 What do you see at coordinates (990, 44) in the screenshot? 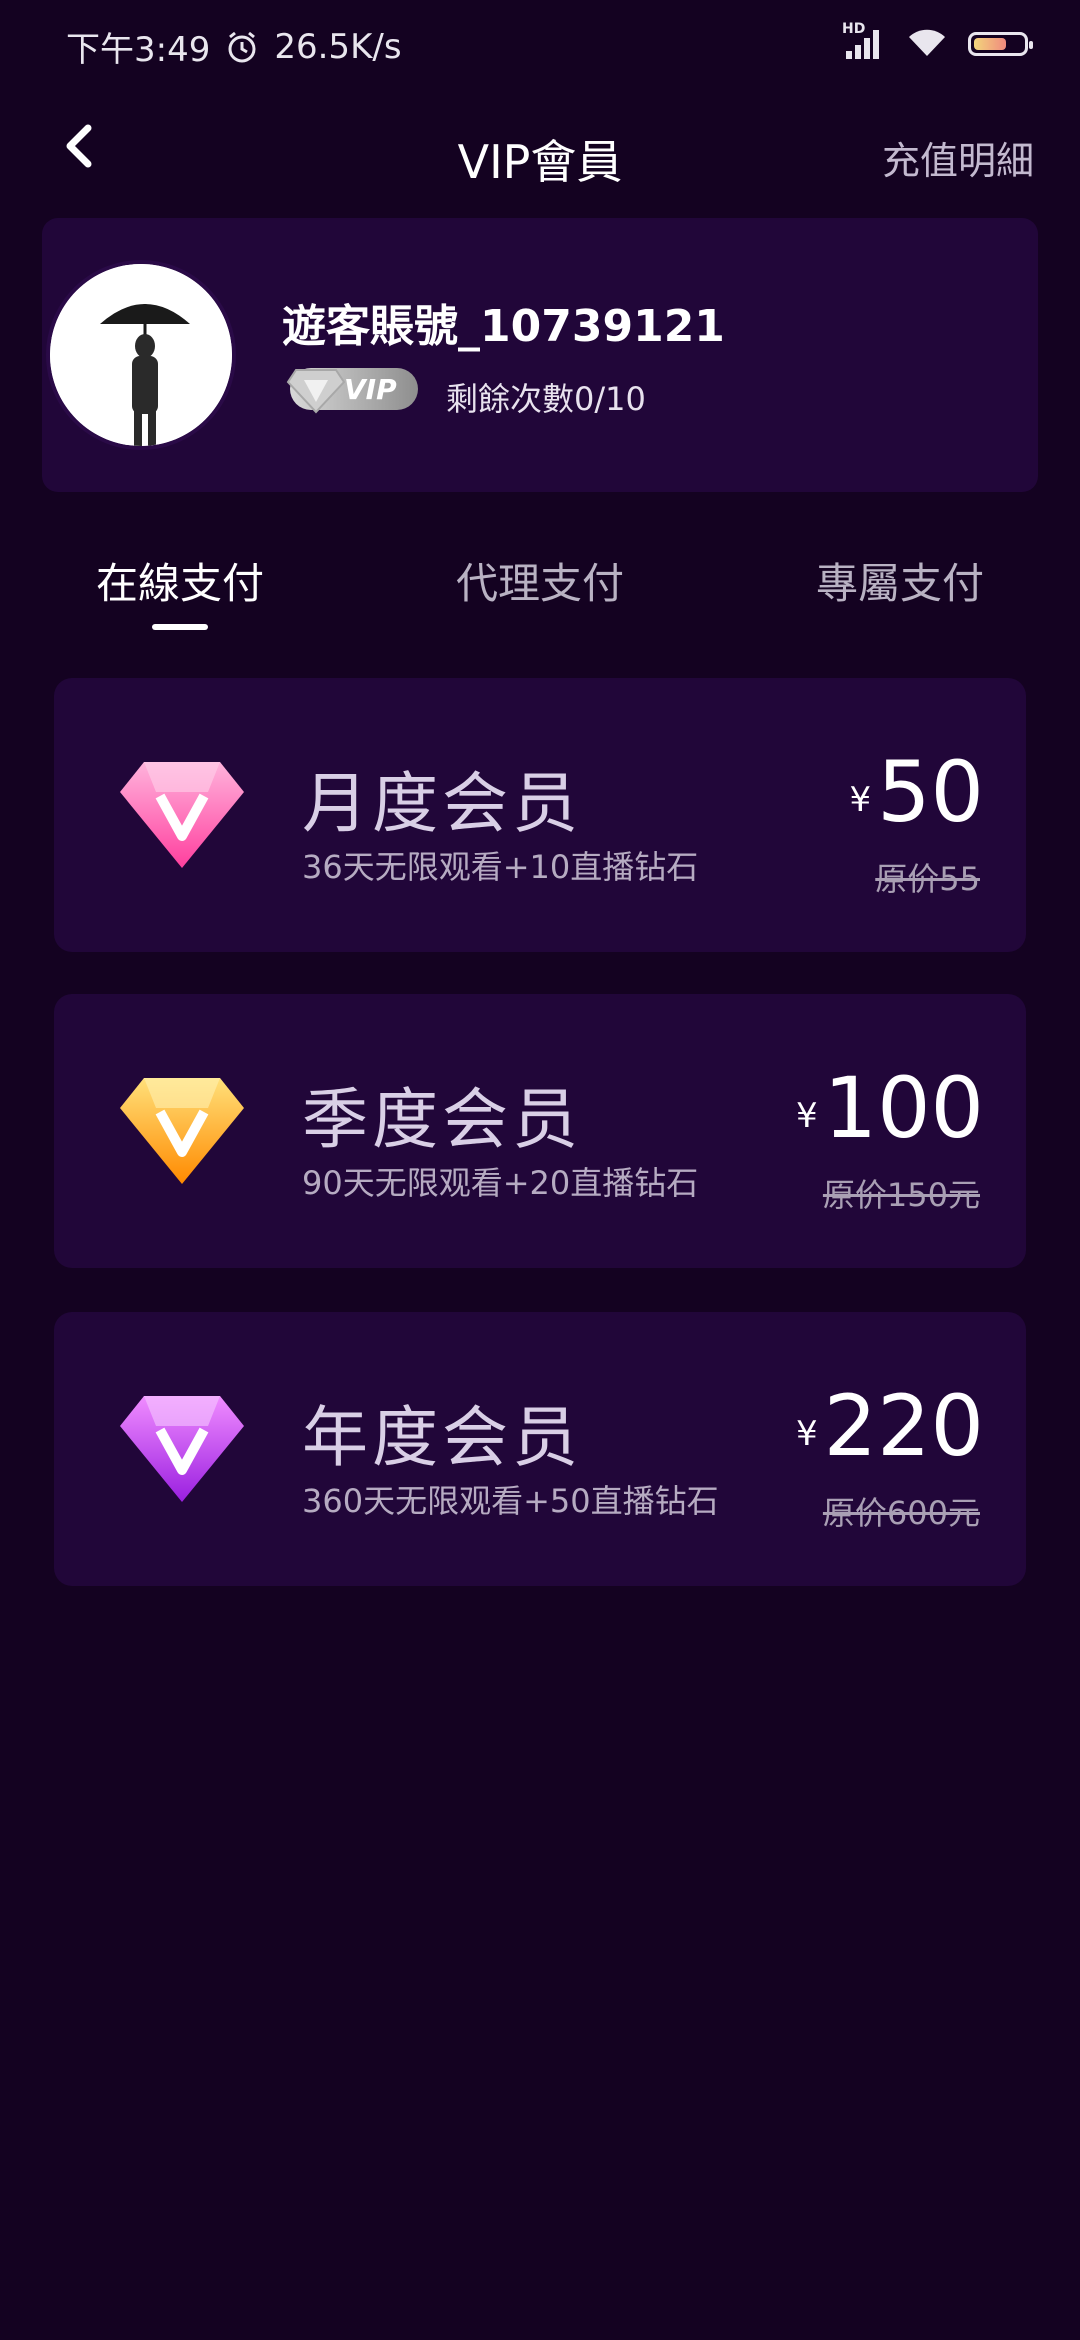
I see `battery-fill` at bounding box center [990, 44].